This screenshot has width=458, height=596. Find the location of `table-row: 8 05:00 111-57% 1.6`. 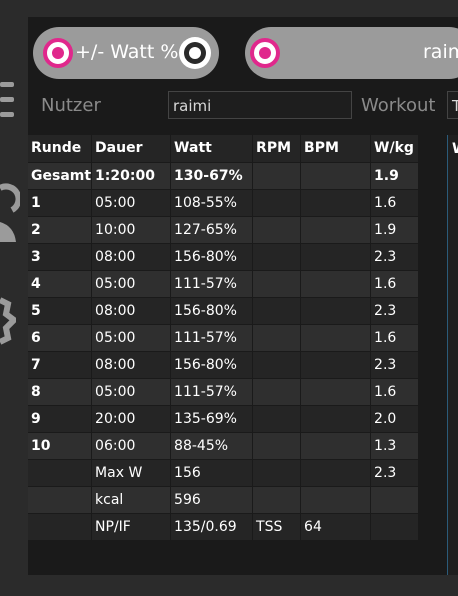

table-row: 8 05:00 111-57% 1.6 is located at coordinates (224, 392).